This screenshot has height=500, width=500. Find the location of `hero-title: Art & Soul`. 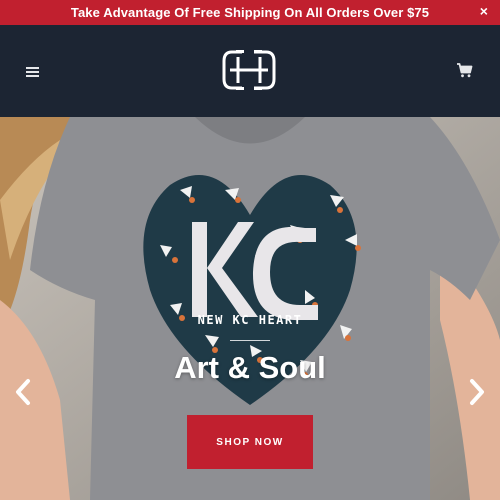

hero-title: Art & Soul is located at coordinates (250, 367).